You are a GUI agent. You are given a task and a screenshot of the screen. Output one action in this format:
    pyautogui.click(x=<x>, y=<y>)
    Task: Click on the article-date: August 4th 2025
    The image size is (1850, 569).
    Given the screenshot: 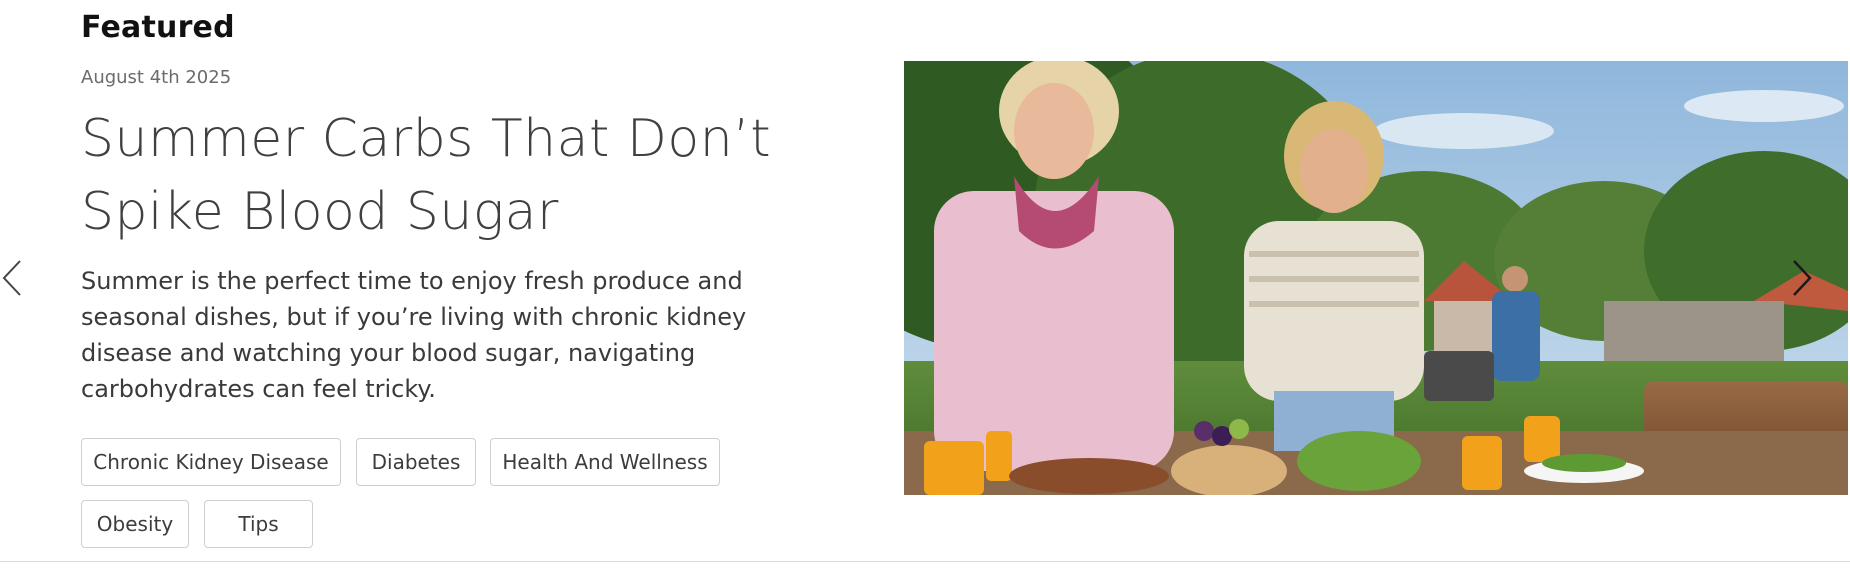 What is the action you would take?
    pyautogui.click(x=156, y=77)
    